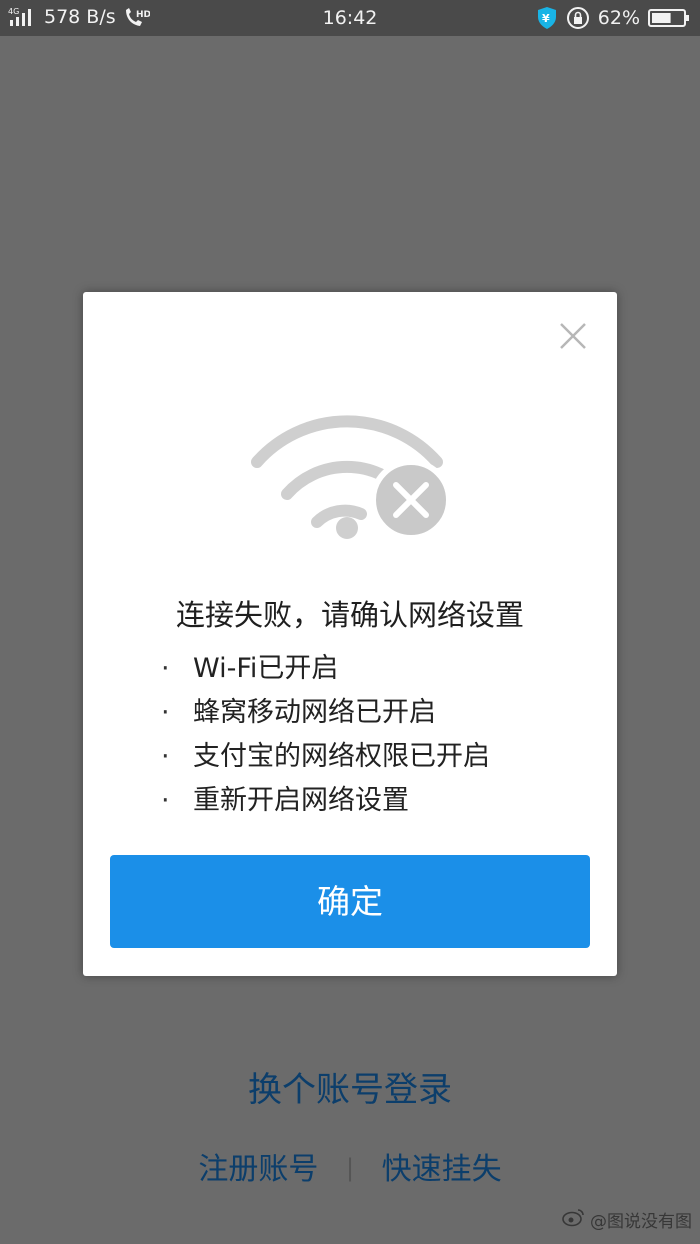  What do you see at coordinates (350, 1086) in the screenshot?
I see `switch-account-link: 换个账号登录` at bounding box center [350, 1086].